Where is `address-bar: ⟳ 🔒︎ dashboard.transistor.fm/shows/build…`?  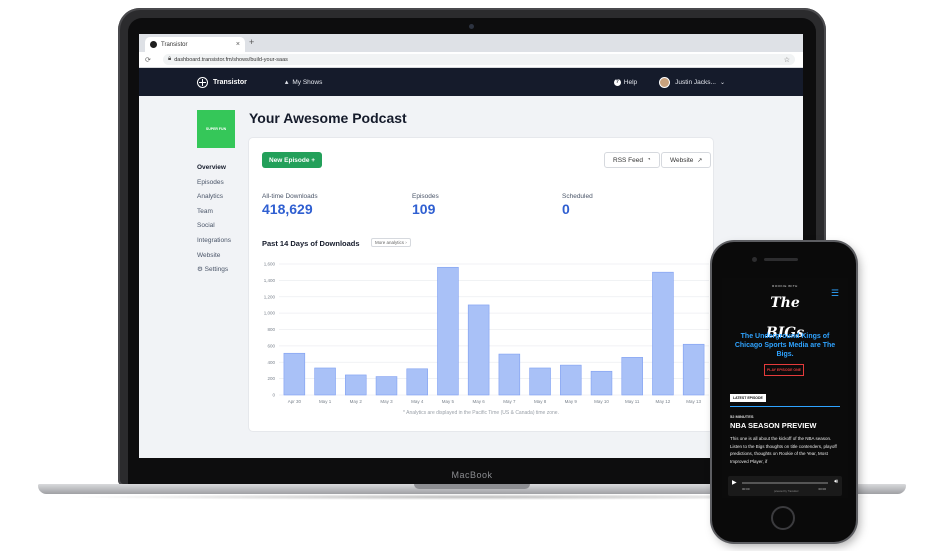
address-bar: ⟳ 🔒︎ dashboard.transistor.fm/shows/build… is located at coordinates (471, 60).